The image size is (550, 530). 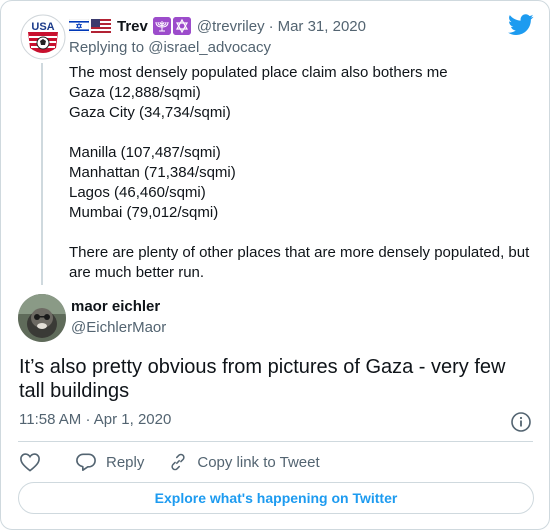 I want to click on parent-line: Manilla (107,487/sqmi), so click(x=145, y=152).